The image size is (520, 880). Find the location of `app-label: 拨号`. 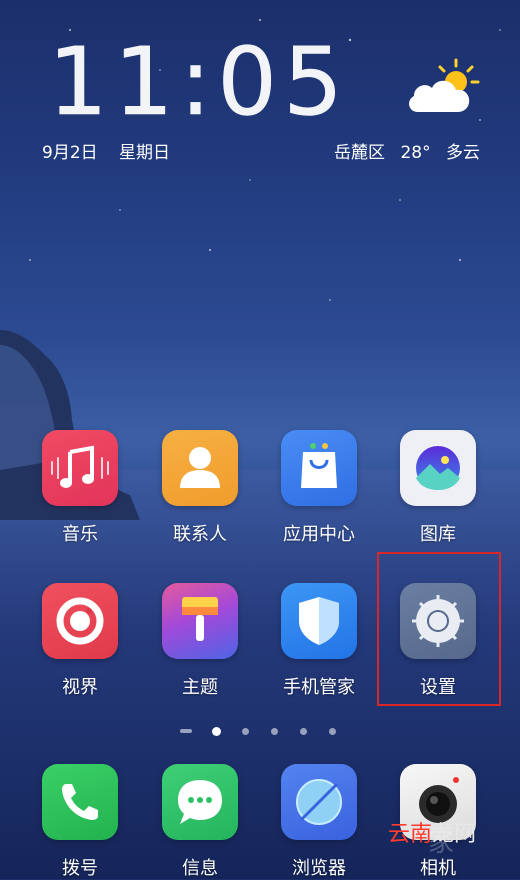

app-label: 拨号 is located at coordinates (80, 868).